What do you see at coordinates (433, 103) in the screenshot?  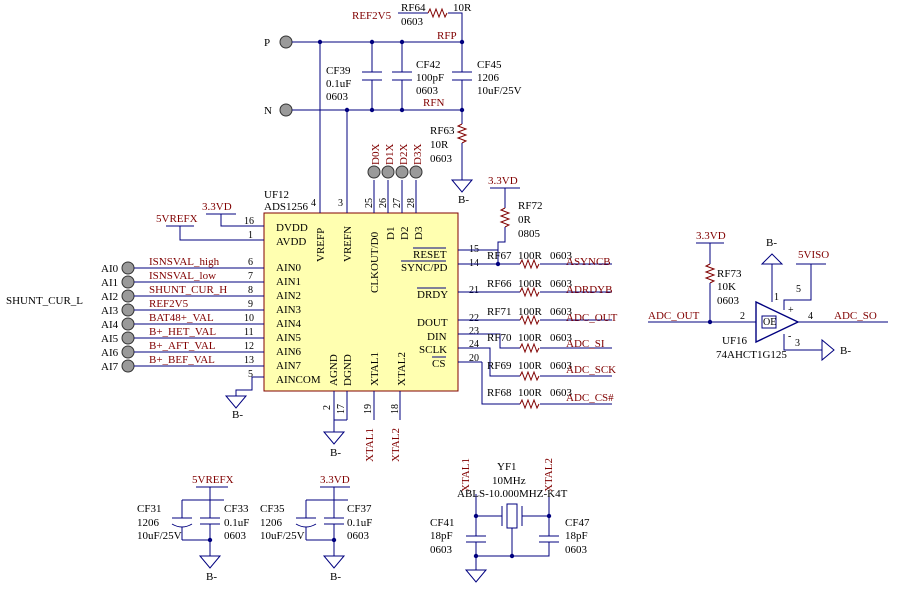 I see `net-rfn-label: RFN` at bounding box center [433, 103].